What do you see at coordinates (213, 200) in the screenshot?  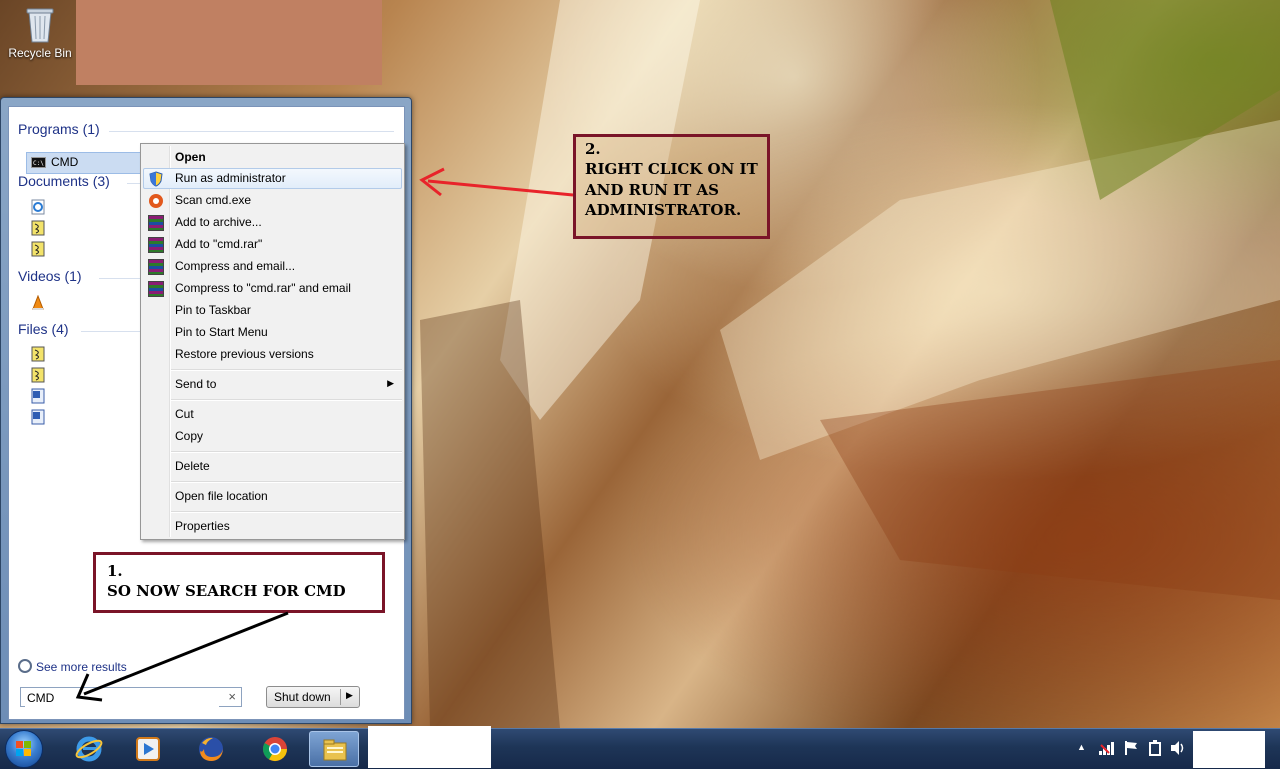 I see `menu-item-label: Scan cmd.exe` at bounding box center [213, 200].